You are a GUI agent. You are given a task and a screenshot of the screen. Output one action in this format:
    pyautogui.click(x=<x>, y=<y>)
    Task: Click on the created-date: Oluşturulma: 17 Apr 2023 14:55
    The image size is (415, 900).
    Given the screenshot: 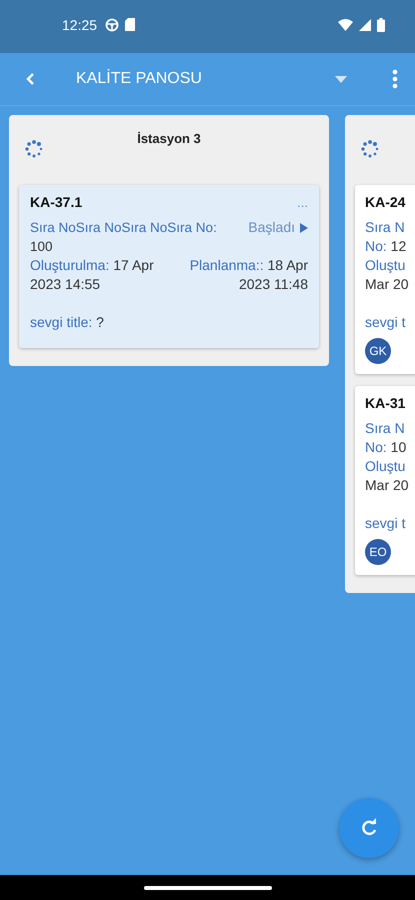 What is the action you would take?
    pyautogui.click(x=92, y=275)
    